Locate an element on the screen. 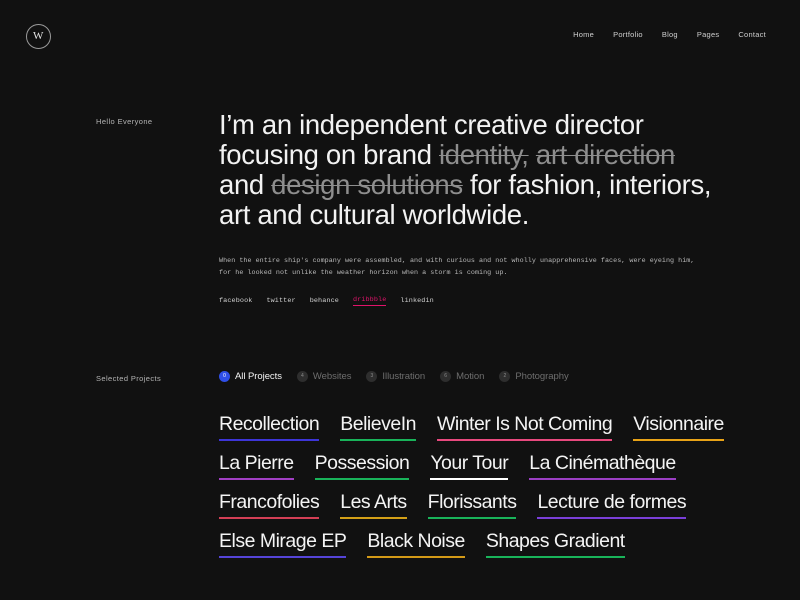 This screenshot has height=600, width=800. project-link: Florissants is located at coordinates (472, 504).